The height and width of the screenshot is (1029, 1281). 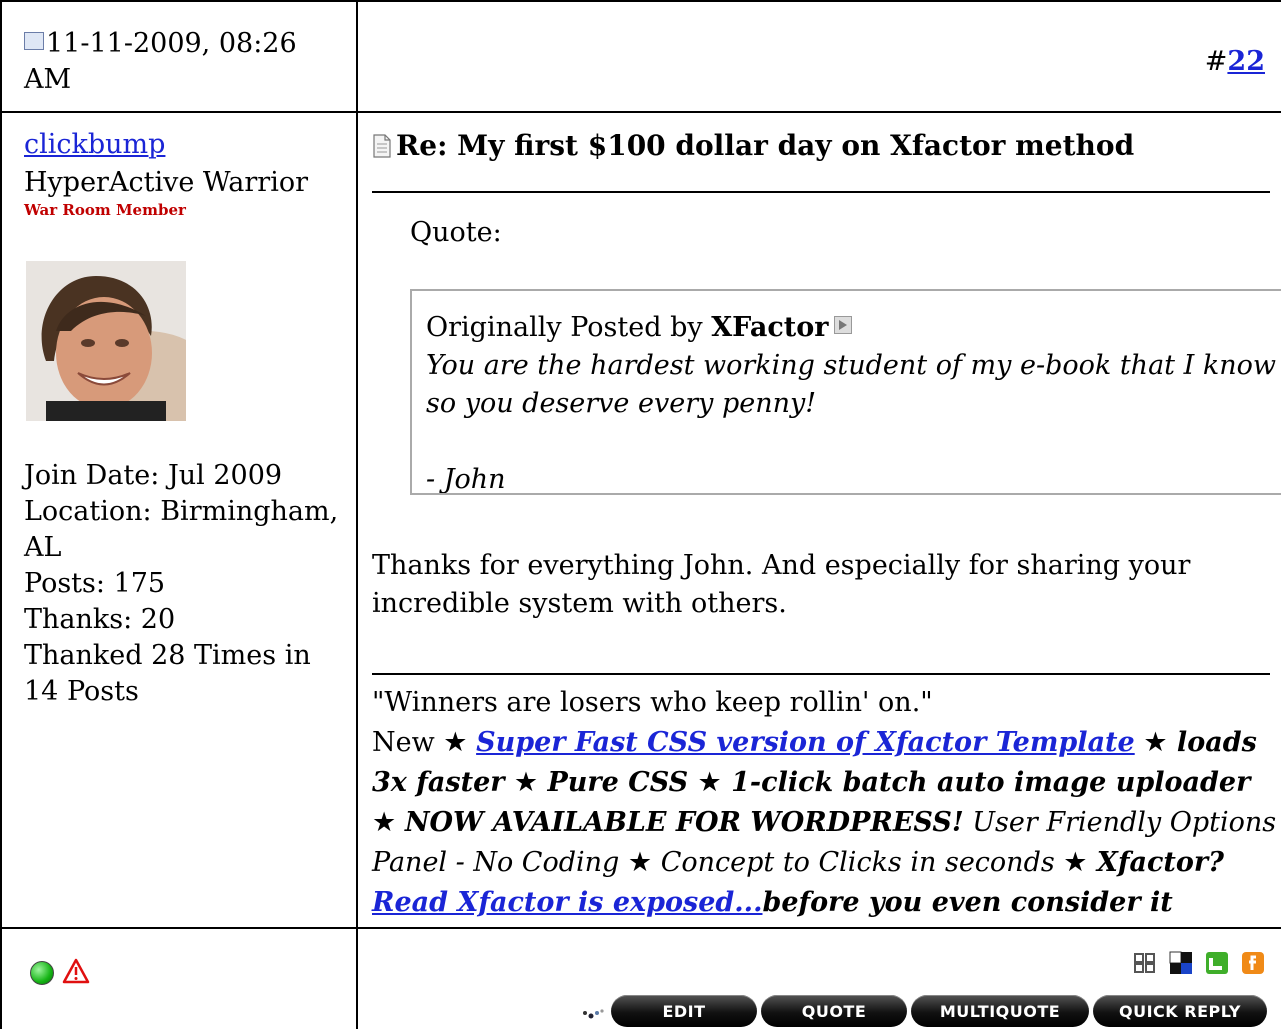 I want to click on document-icon, so click(x=382, y=145).